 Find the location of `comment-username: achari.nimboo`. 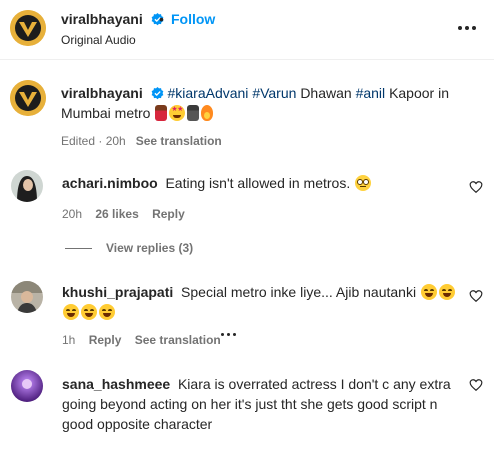

comment-username: achari.nimboo is located at coordinates (110, 183).